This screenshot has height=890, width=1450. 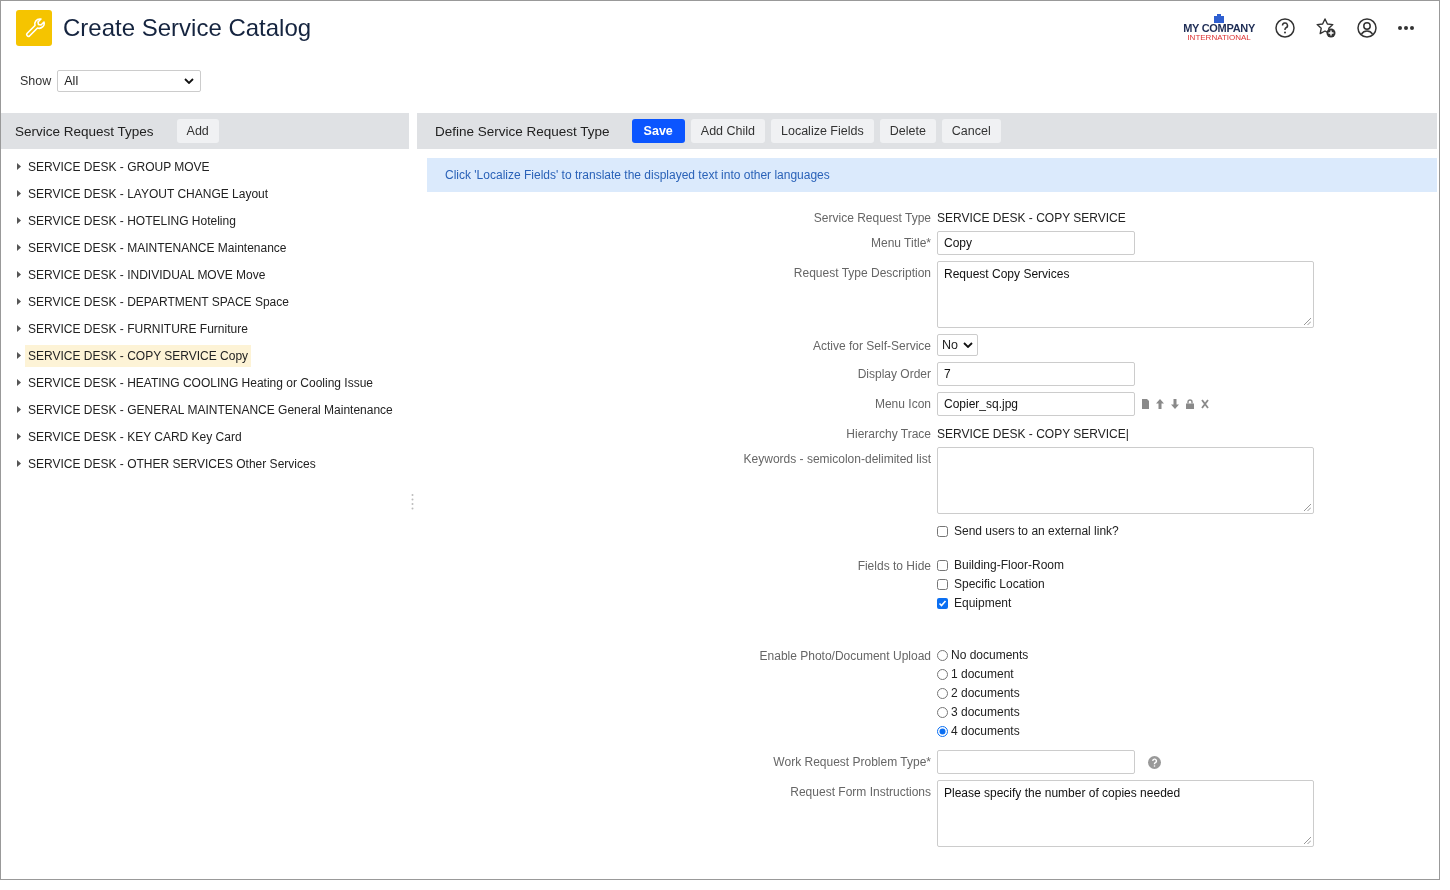 I want to click on field-label: Keywords - semicolon-delimited list, so click(x=837, y=459).